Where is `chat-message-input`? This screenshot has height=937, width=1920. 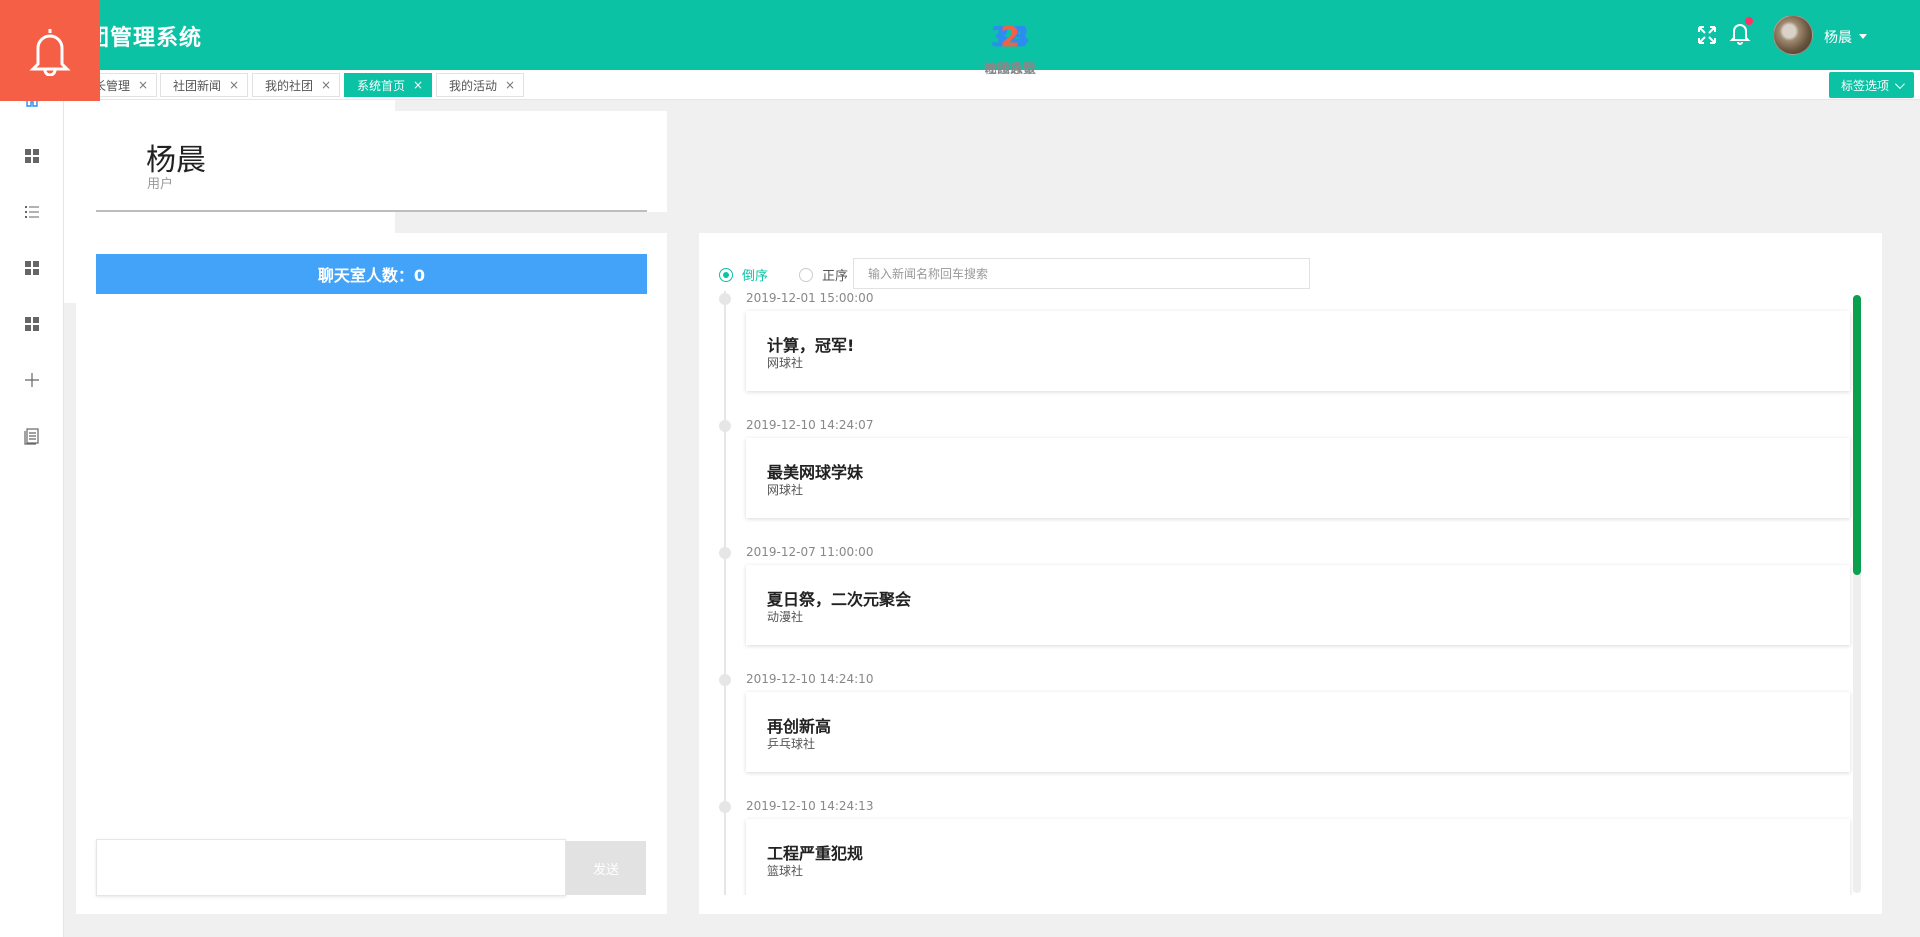 chat-message-input is located at coordinates (331, 867).